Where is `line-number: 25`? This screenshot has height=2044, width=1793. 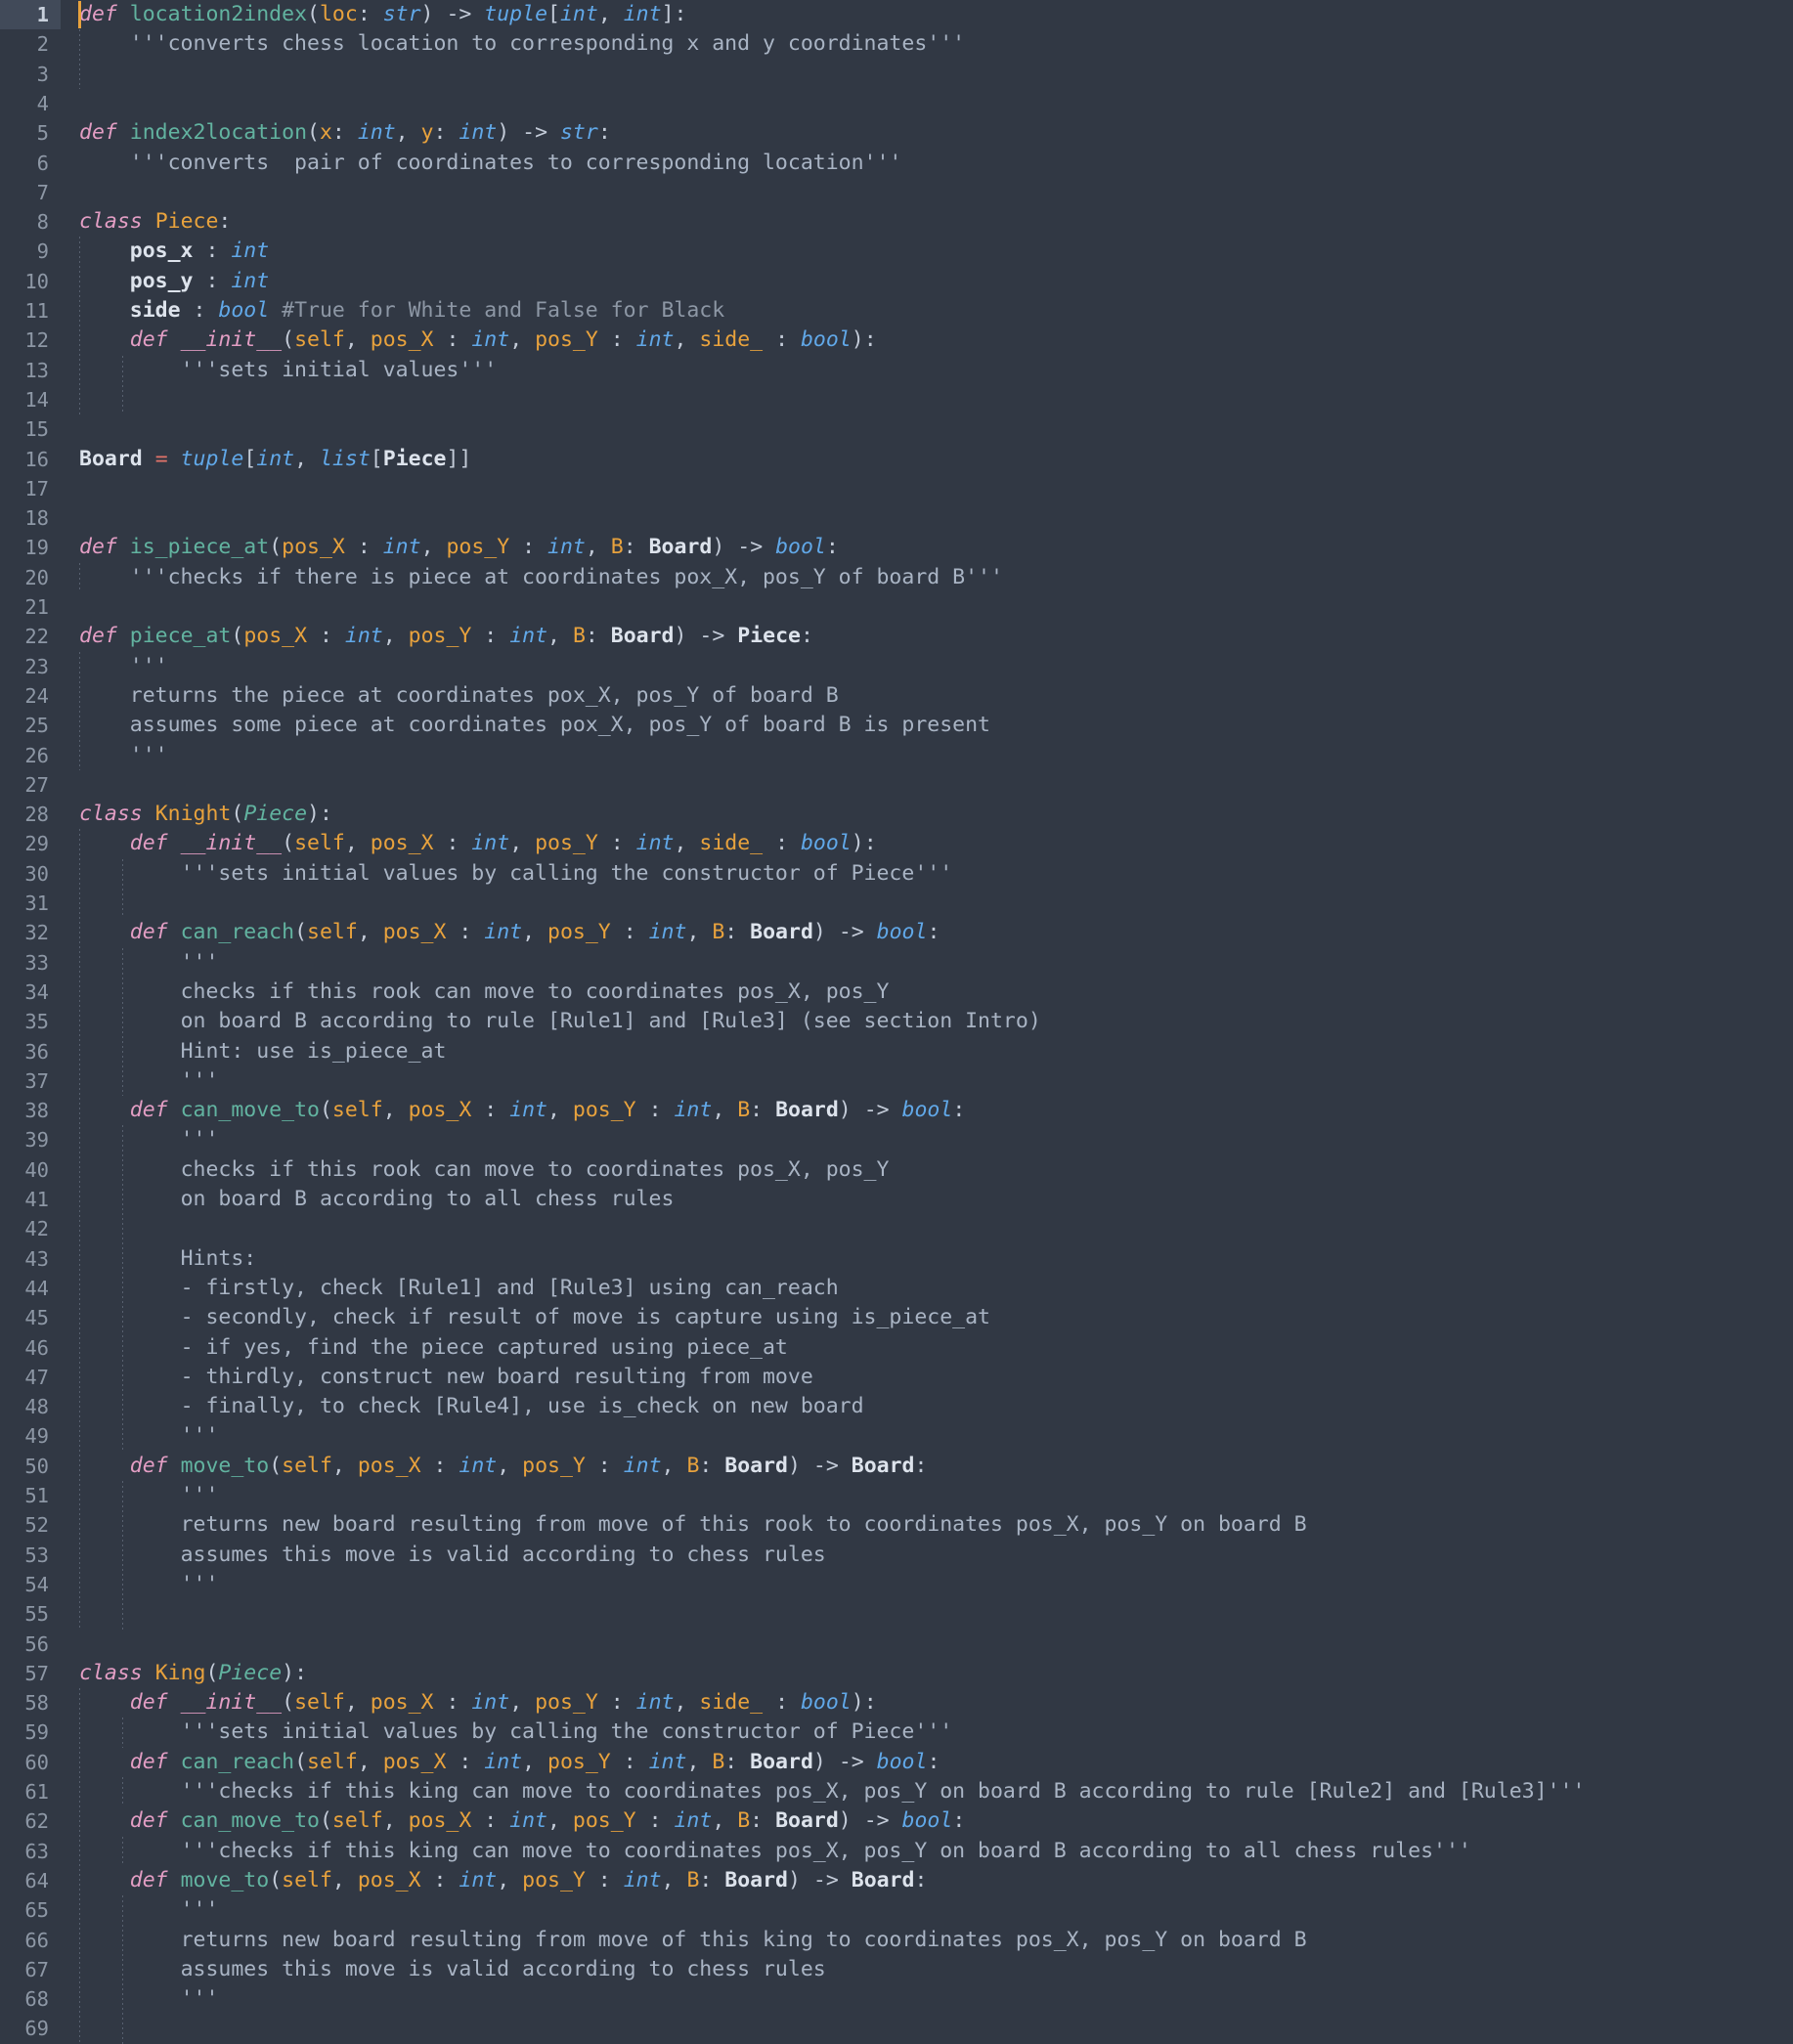
line-number: 25 is located at coordinates (31, 725).